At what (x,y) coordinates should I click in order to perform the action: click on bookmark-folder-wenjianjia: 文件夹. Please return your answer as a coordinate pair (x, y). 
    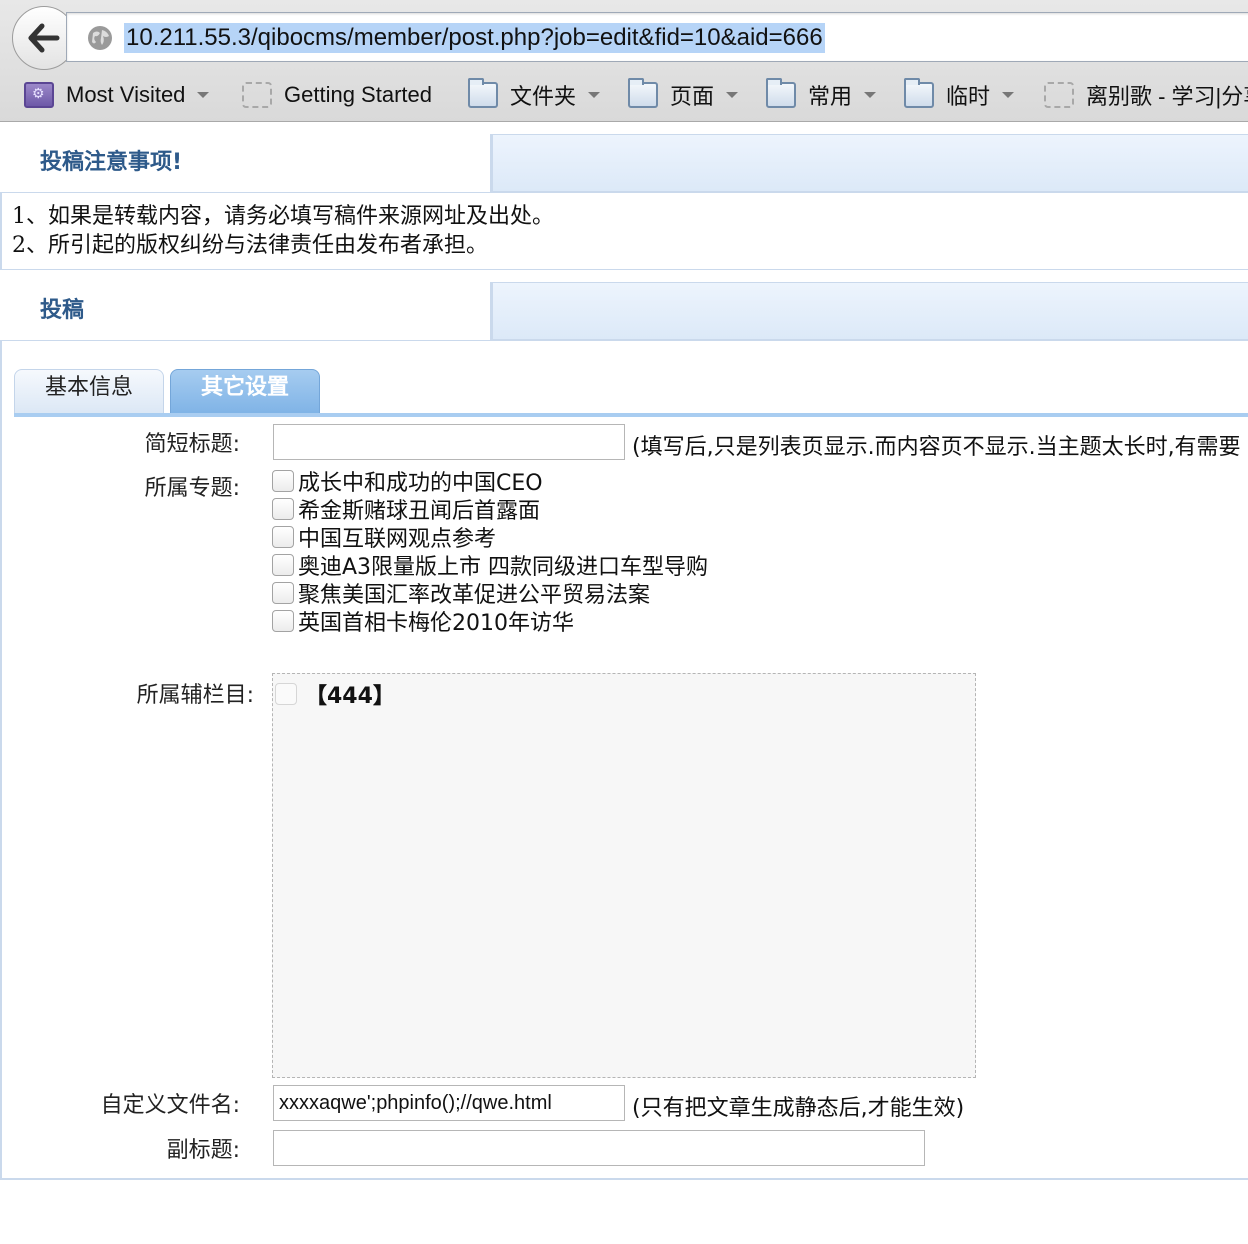
    Looking at the image, I should click on (534, 95).